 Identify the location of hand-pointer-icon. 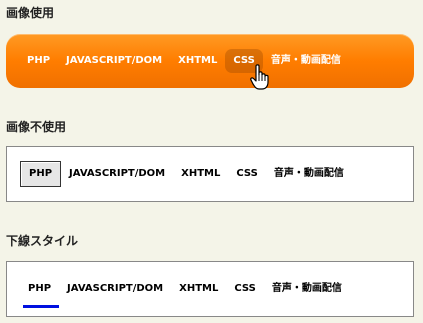
(259, 77).